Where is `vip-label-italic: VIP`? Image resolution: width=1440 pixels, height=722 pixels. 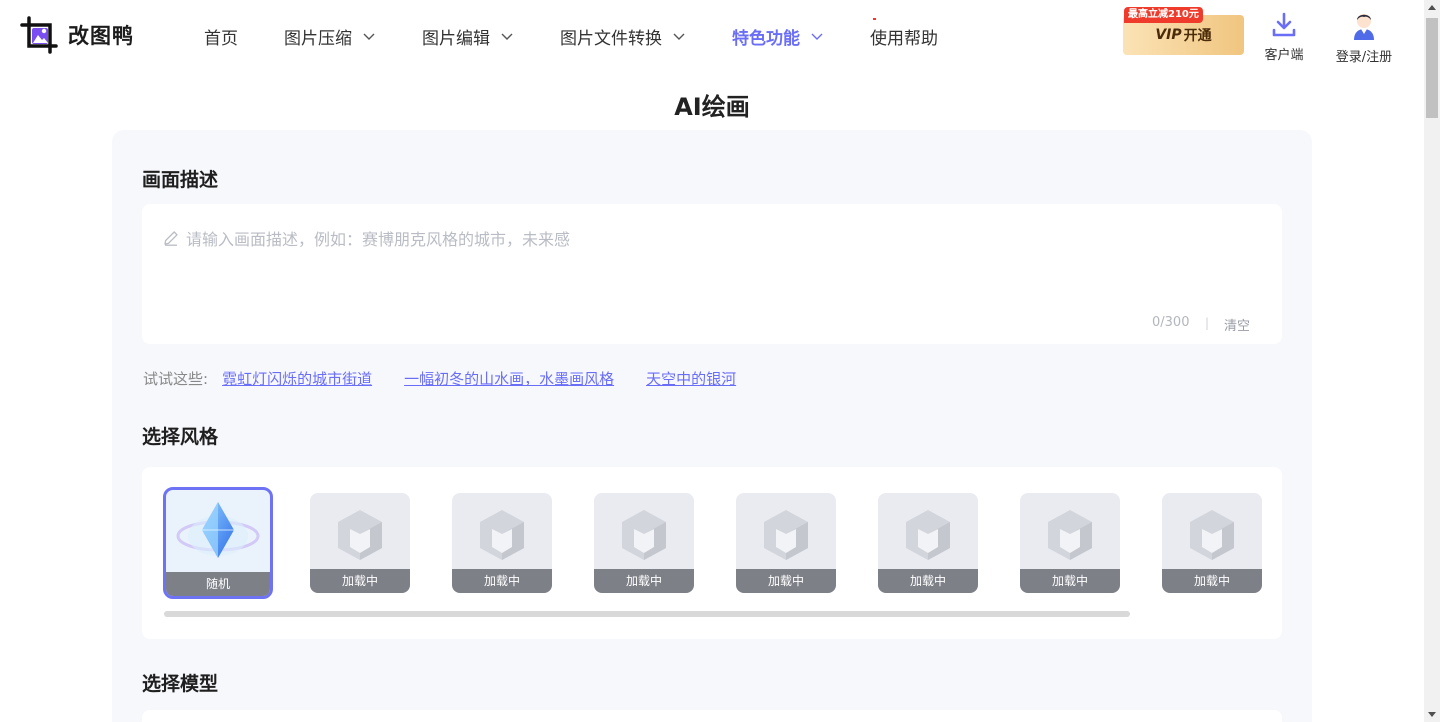
vip-label-italic: VIP is located at coordinates (1168, 35).